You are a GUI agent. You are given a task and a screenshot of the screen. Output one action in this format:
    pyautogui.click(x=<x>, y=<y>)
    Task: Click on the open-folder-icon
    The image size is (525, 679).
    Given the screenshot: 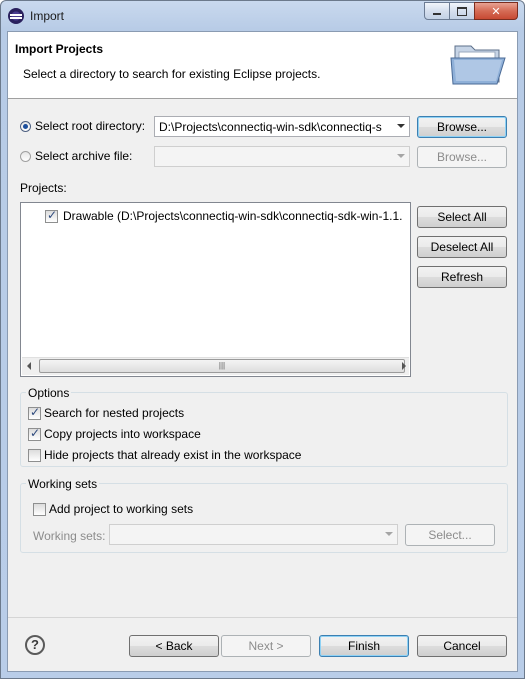 What is the action you would take?
    pyautogui.click(x=478, y=65)
    